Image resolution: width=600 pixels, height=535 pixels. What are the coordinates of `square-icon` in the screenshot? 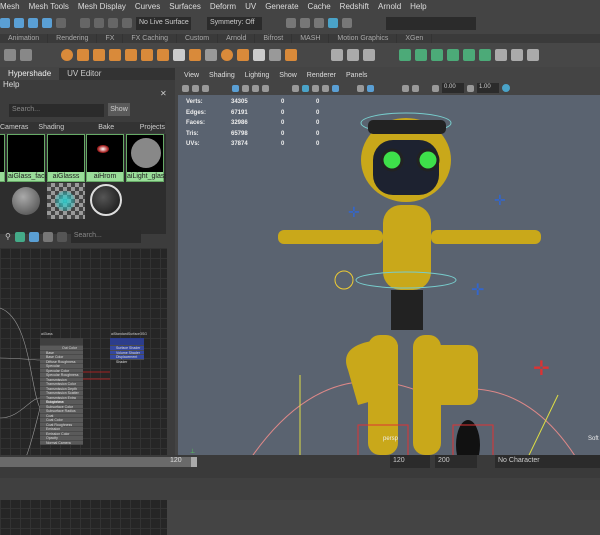 It's located at (275, 55).